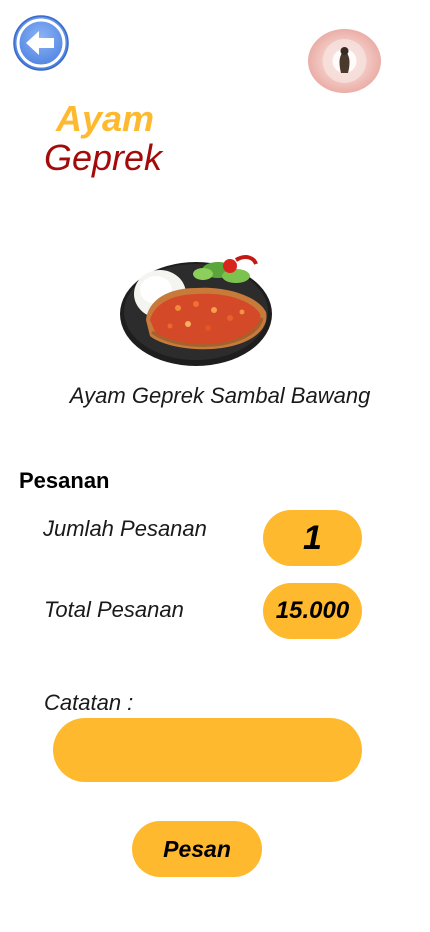 The image size is (430, 932). I want to click on fried-chicken-with-rice-image, so click(196, 310).